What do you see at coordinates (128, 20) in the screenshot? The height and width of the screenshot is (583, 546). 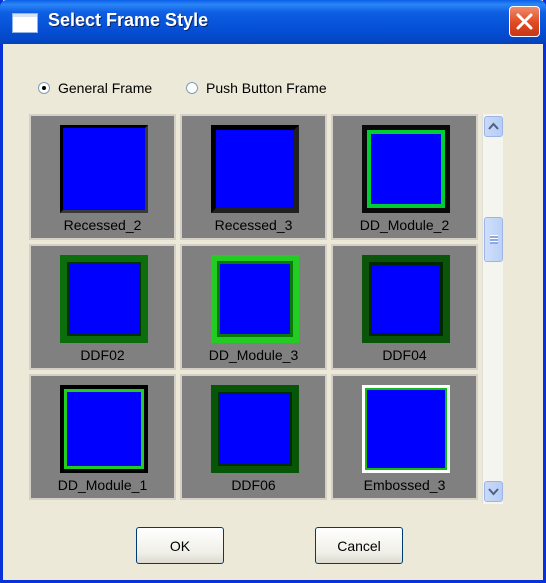 I see `dialog-title: Select Frame Style` at bounding box center [128, 20].